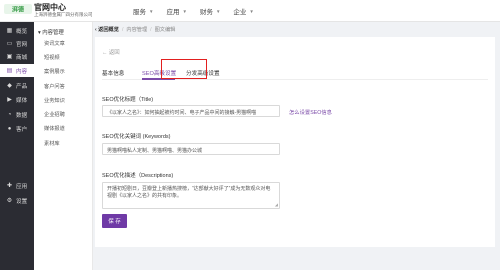 The image size is (500, 270). What do you see at coordinates (136, 137) in the screenshot?
I see `seo-keywords-label: SEO优化关键词 (Keywords)` at bounding box center [136, 137].